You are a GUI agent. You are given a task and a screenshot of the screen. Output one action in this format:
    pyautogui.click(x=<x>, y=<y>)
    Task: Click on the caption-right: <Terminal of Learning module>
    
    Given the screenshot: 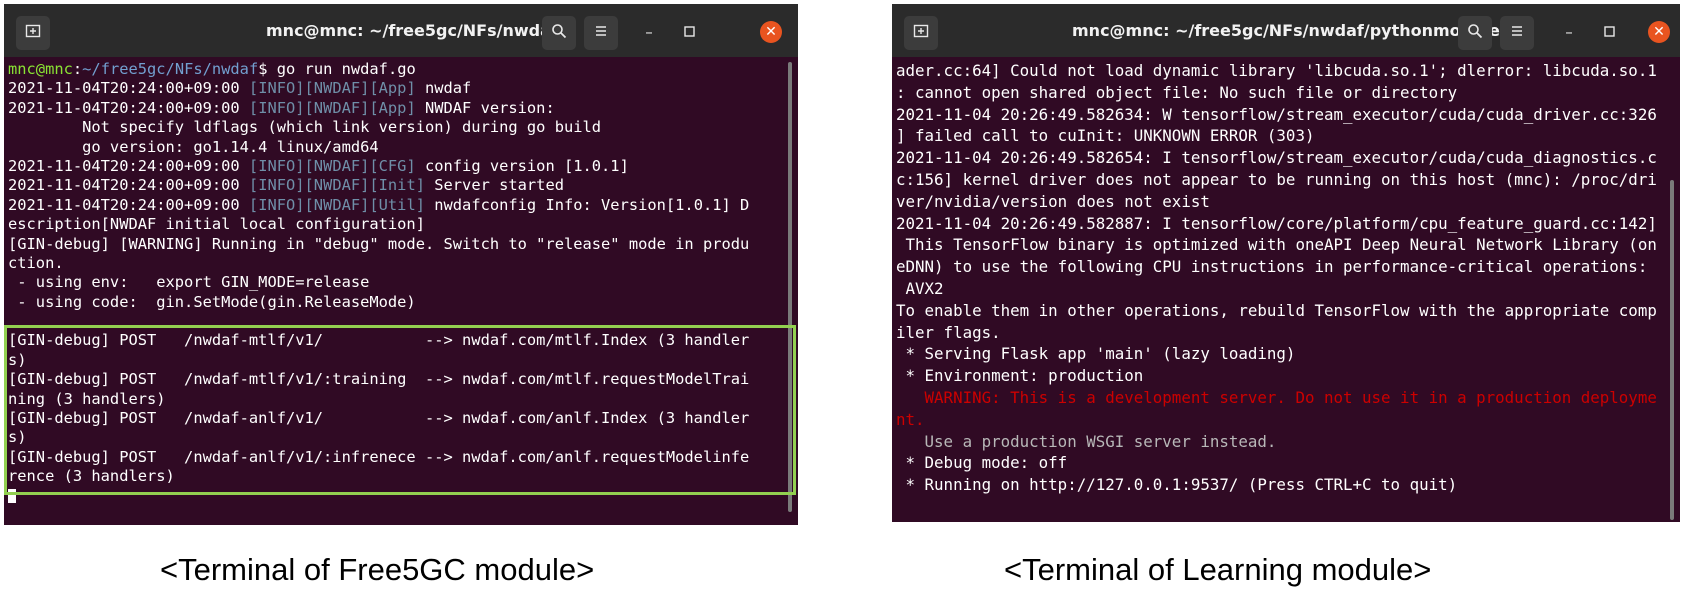 What is the action you would take?
    pyautogui.click(x=1218, y=569)
    